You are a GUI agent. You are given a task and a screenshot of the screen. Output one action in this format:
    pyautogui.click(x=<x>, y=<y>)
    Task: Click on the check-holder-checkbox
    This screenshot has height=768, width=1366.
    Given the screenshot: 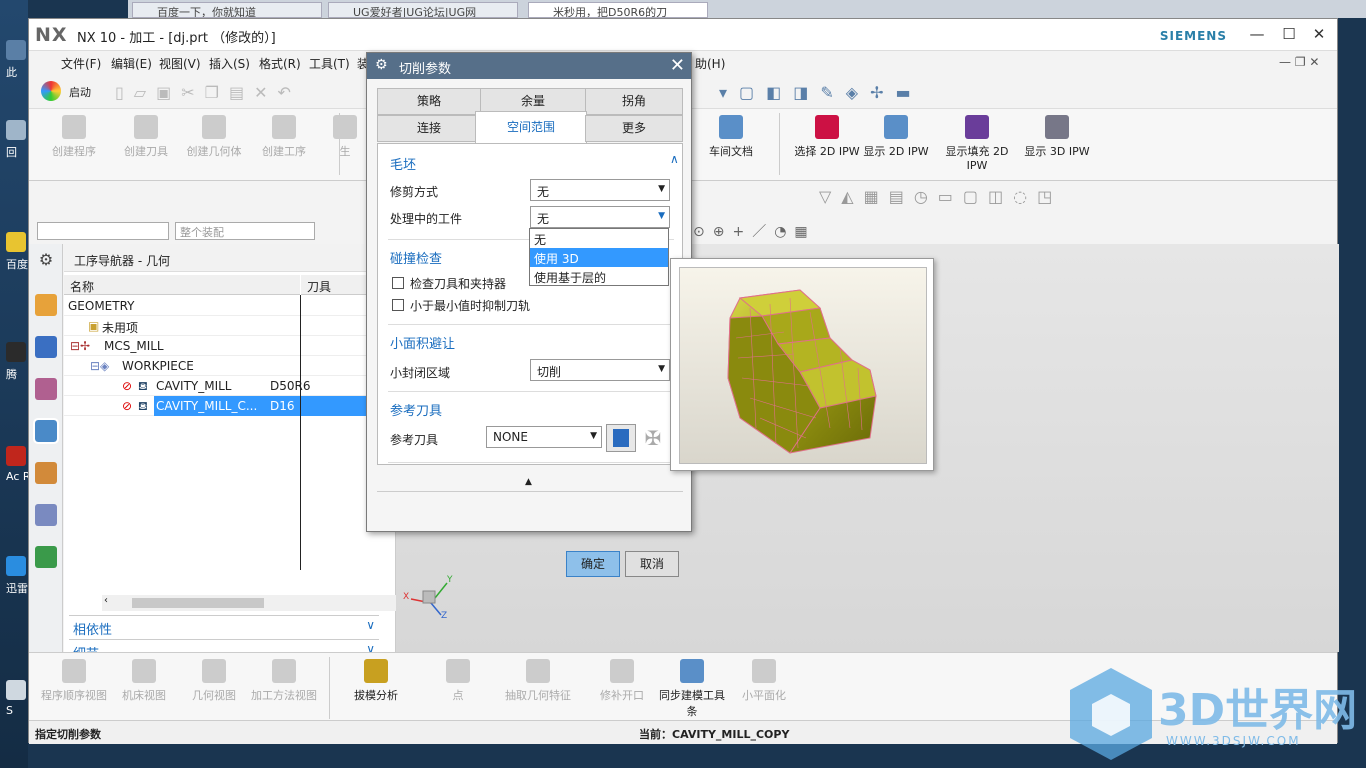 What is the action you would take?
    pyautogui.click(x=398, y=283)
    